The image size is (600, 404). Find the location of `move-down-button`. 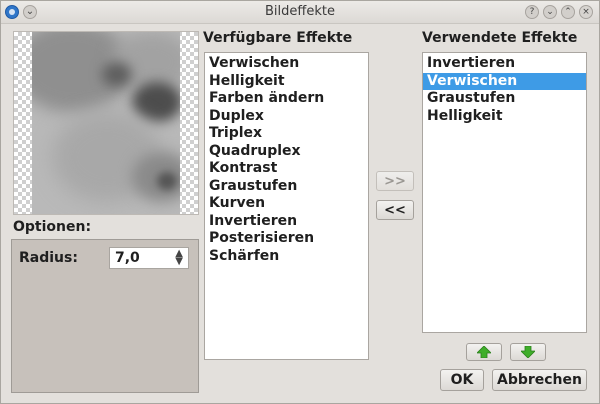

move-down-button is located at coordinates (528, 352).